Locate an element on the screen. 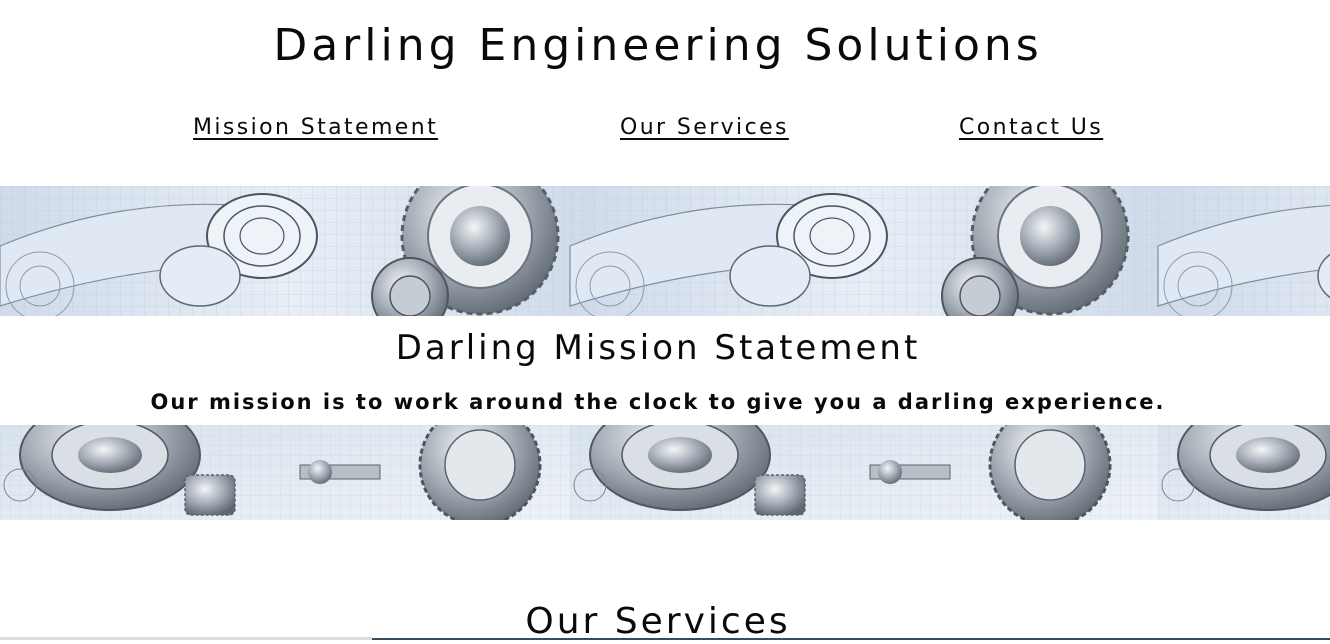 Image resolution: width=1330 pixels, height=644 pixels. nav-link-mission-statement: Mission Statement is located at coordinates (315, 128).